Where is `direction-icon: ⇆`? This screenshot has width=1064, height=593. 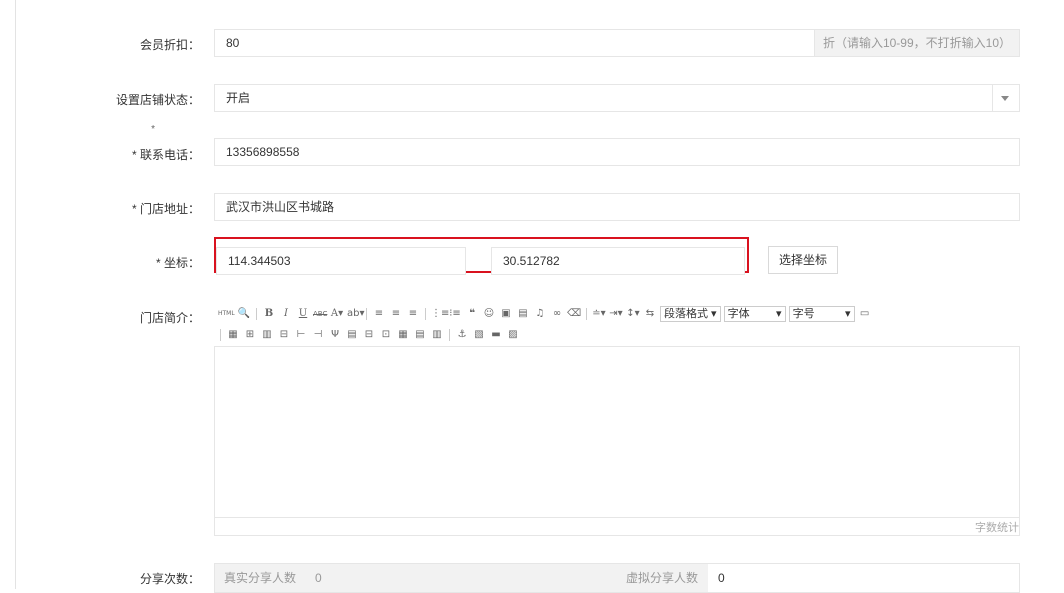 direction-icon: ⇆ is located at coordinates (650, 314).